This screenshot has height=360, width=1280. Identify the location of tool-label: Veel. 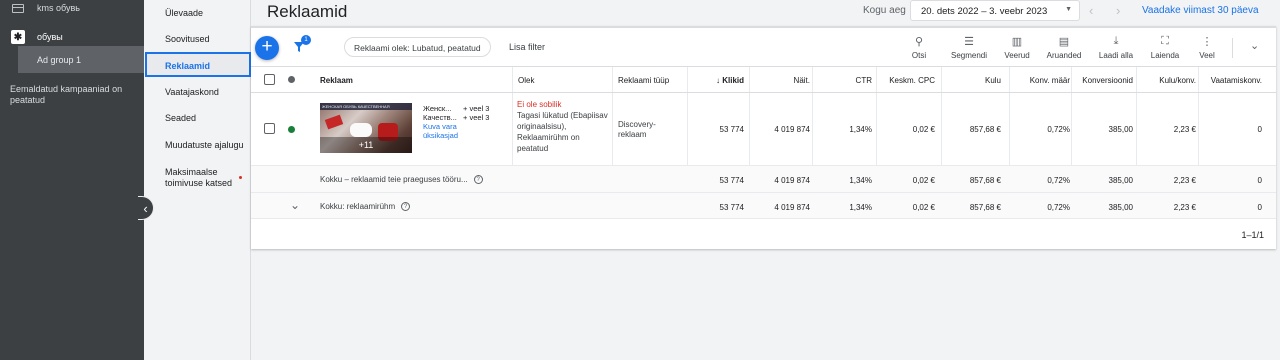
(1207, 55).